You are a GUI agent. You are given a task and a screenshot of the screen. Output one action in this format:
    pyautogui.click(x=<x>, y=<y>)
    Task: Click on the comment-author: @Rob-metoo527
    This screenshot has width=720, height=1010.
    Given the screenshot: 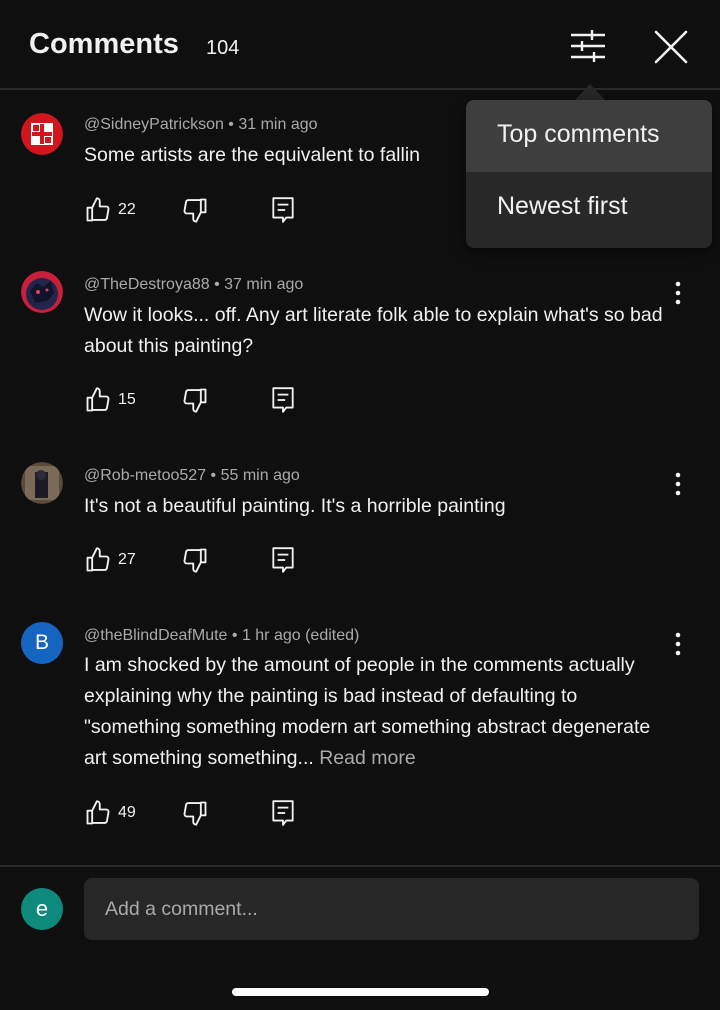 What is the action you would take?
    pyautogui.click(x=145, y=475)
    